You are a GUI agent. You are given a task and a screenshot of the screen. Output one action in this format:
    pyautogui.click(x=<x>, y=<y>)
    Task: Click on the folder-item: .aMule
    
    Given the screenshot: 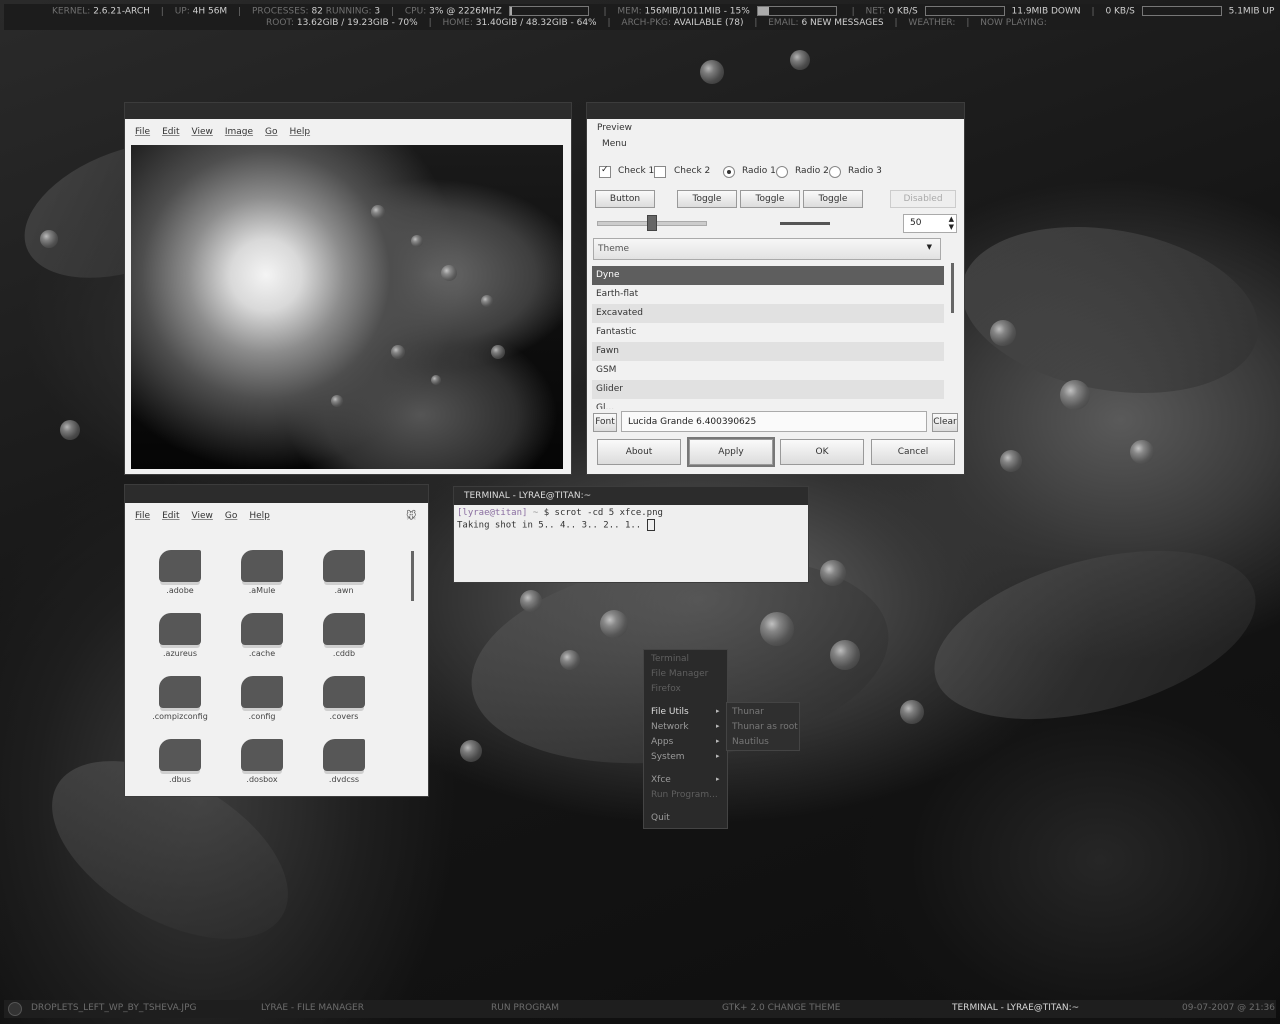 What is the action you would take?
    pyautogui.click(x=262, y=572)
    